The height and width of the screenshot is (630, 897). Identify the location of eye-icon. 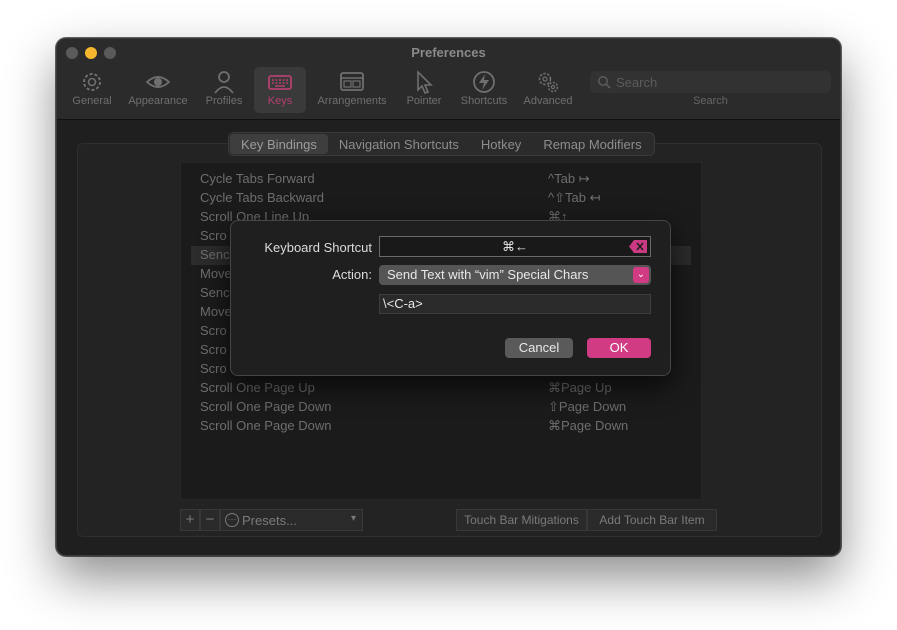
(158, 81).